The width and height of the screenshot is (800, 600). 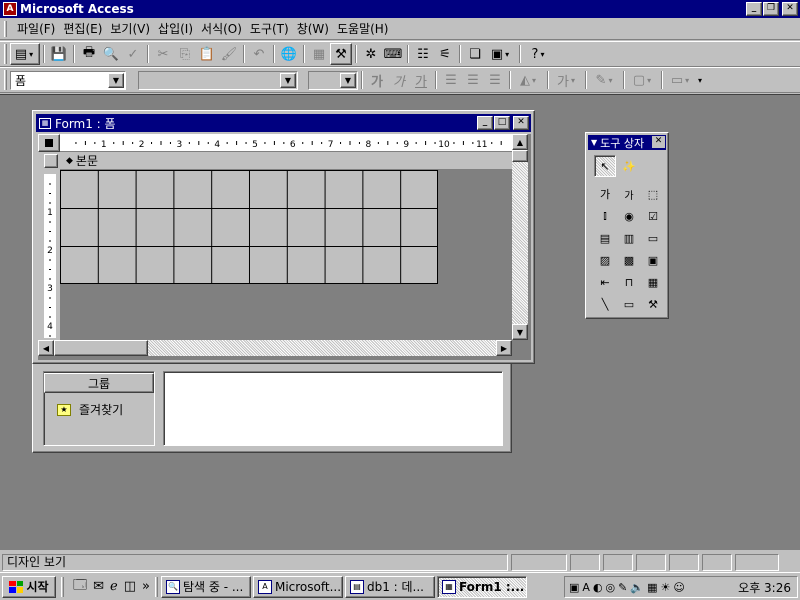 What do you see at coordinates (275, 348) in the screenshot?
I see `horizontal-scrollbar: ◀ ▶` at bounding box center [275, 348].